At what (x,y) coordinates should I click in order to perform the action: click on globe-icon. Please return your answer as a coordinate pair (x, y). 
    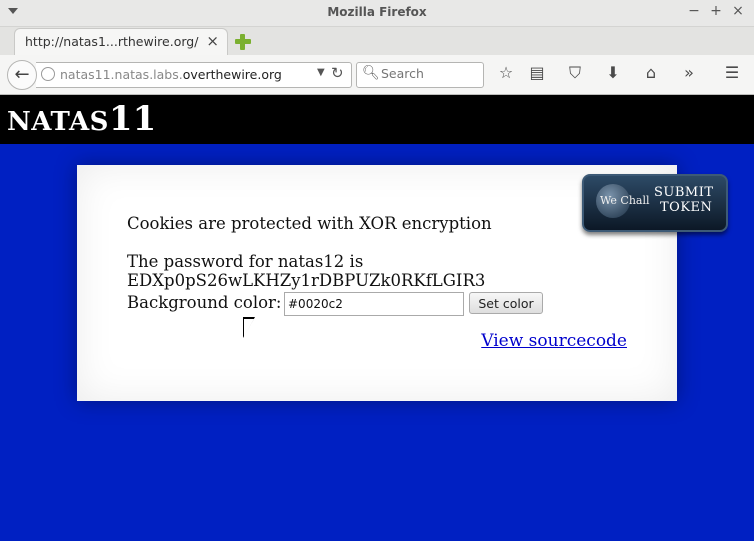
    Looking at the image, I should click on (48, 74).